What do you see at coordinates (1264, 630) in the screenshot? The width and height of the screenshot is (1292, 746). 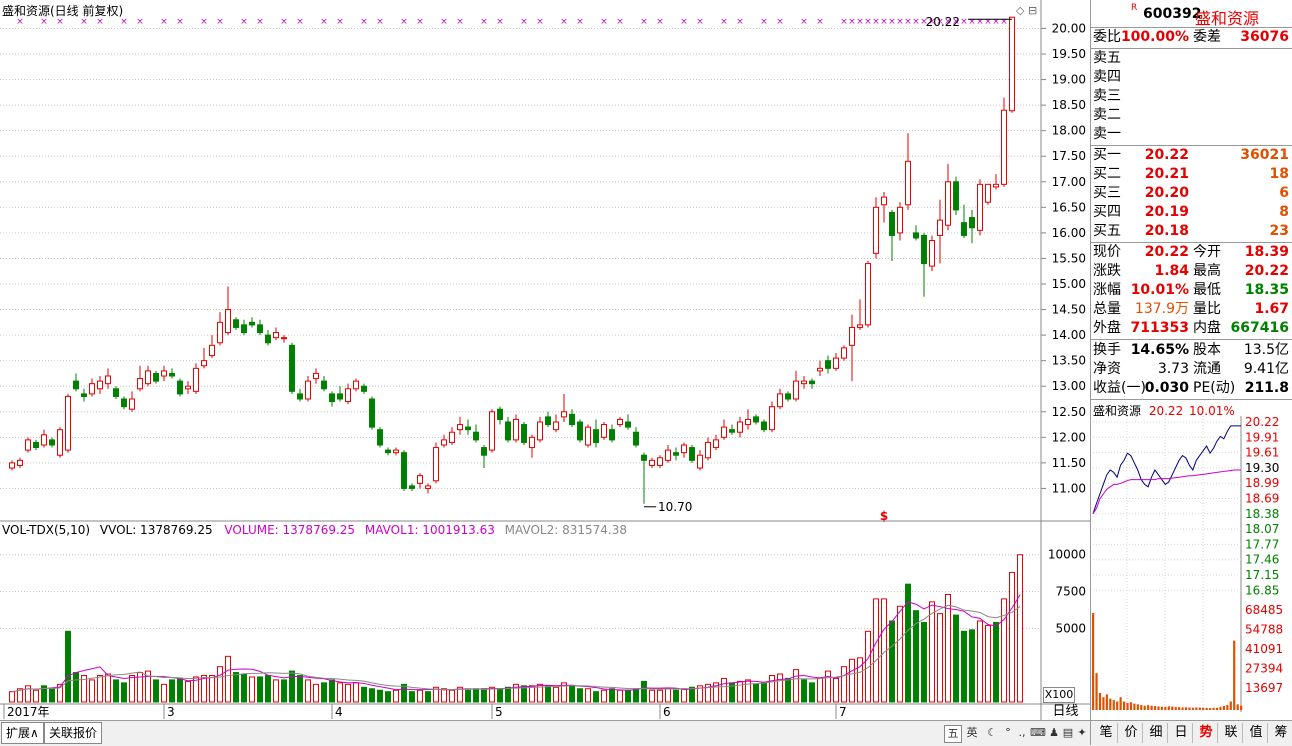 I see `mini-vol-tick: 54788` at bounding box center [1264, 630].